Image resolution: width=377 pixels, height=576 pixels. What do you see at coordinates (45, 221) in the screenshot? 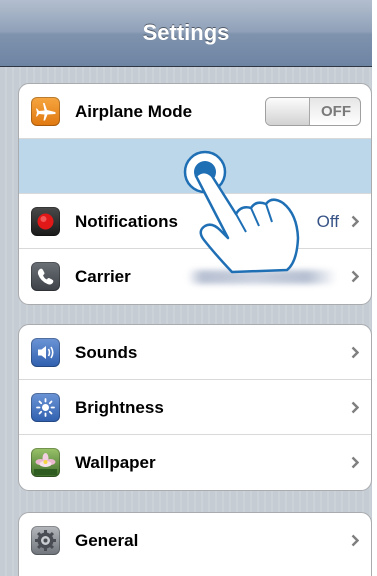
I see `notifications-icon` at bounding box center [45, 221].